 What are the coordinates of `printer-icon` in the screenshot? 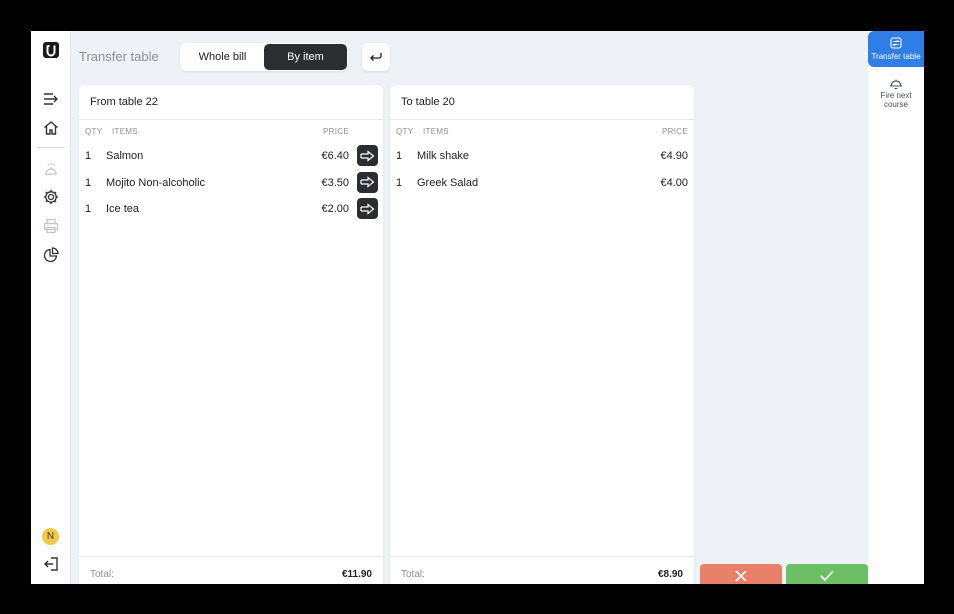 It's located at (51, 226).